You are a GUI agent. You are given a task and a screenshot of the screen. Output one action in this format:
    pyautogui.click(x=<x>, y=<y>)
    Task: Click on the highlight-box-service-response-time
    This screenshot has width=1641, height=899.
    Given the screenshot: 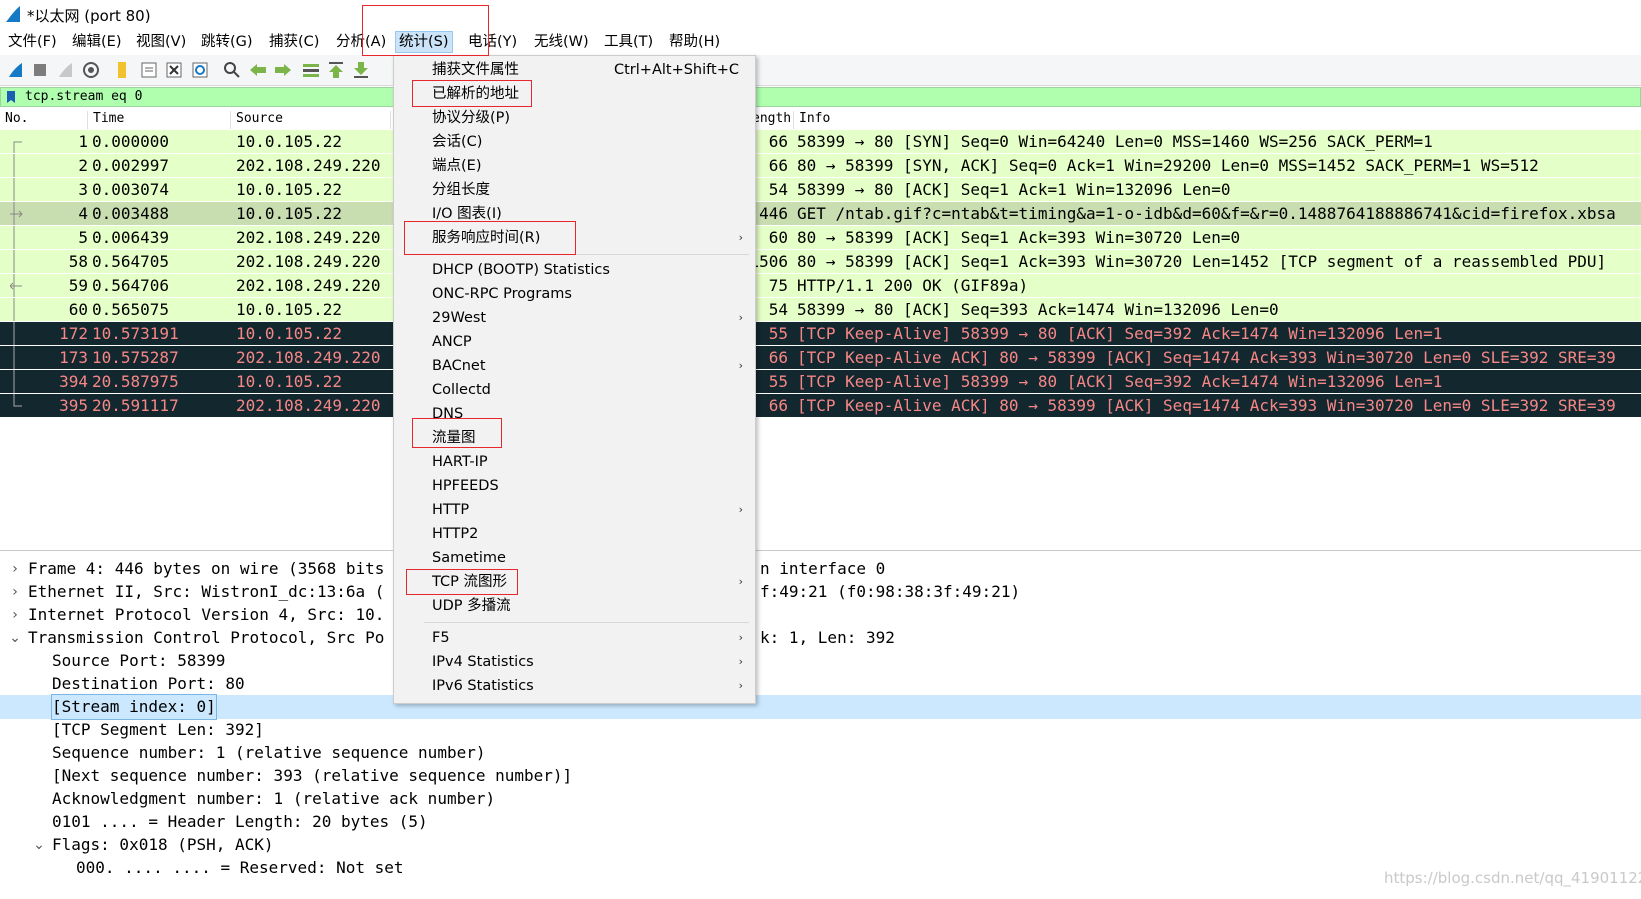 What is the action you would take?
    pyautogui.click(x=490, y=238)
    